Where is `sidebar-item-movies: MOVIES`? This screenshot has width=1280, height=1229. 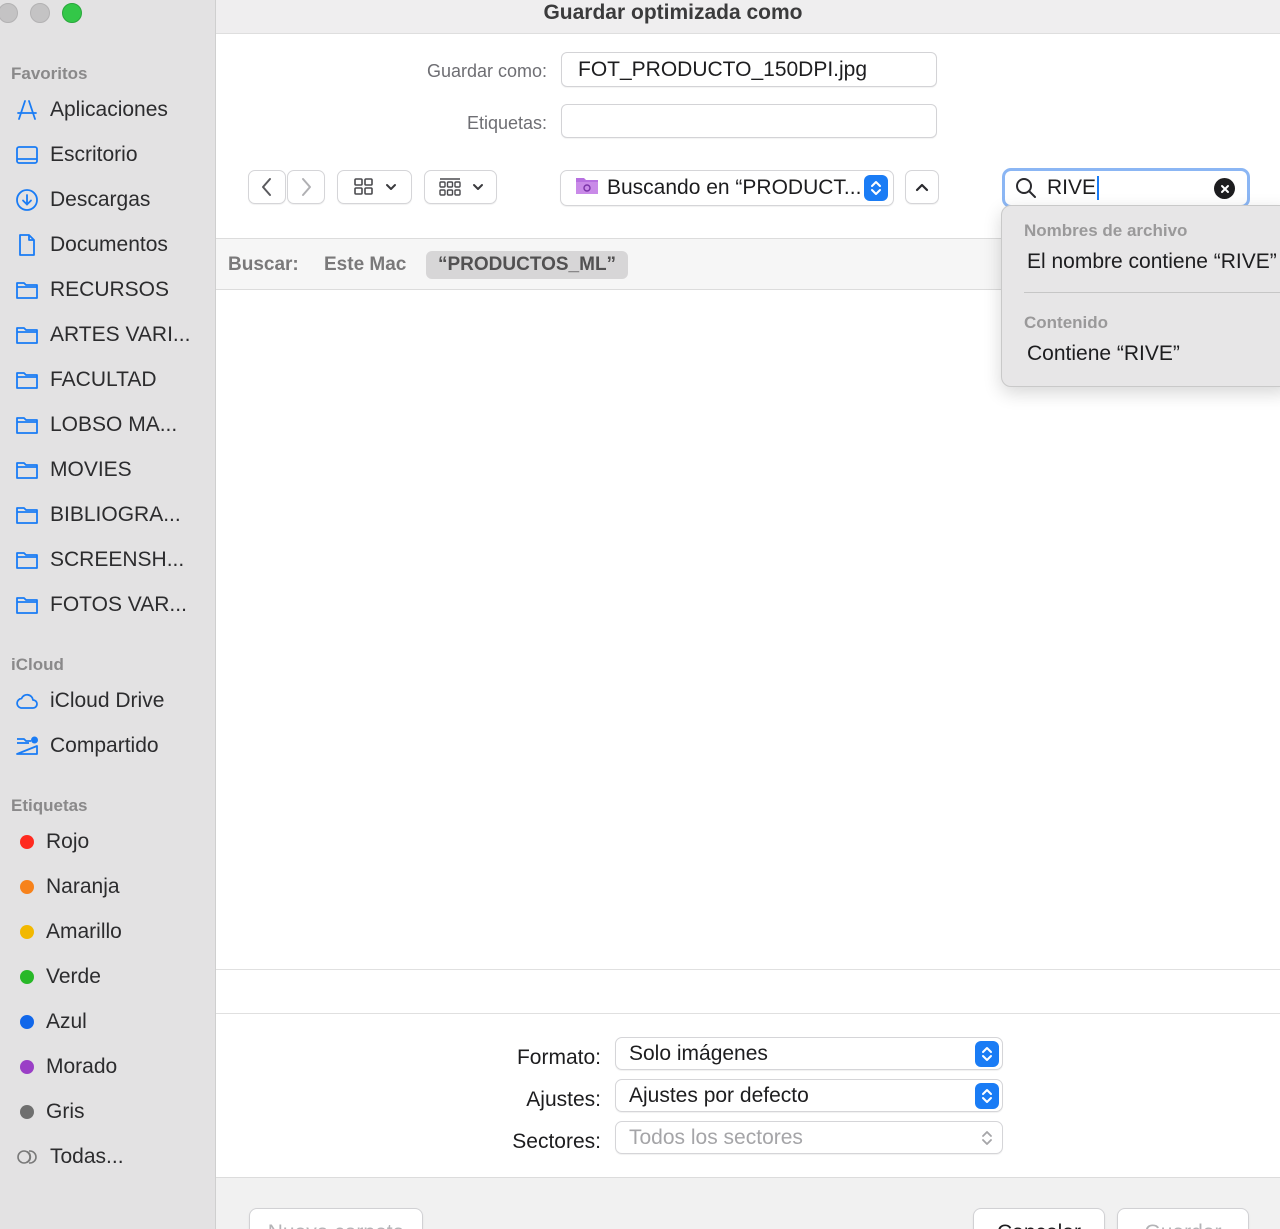 sidebar-item-movies: MOVIES is located at coordinates (73, 470).